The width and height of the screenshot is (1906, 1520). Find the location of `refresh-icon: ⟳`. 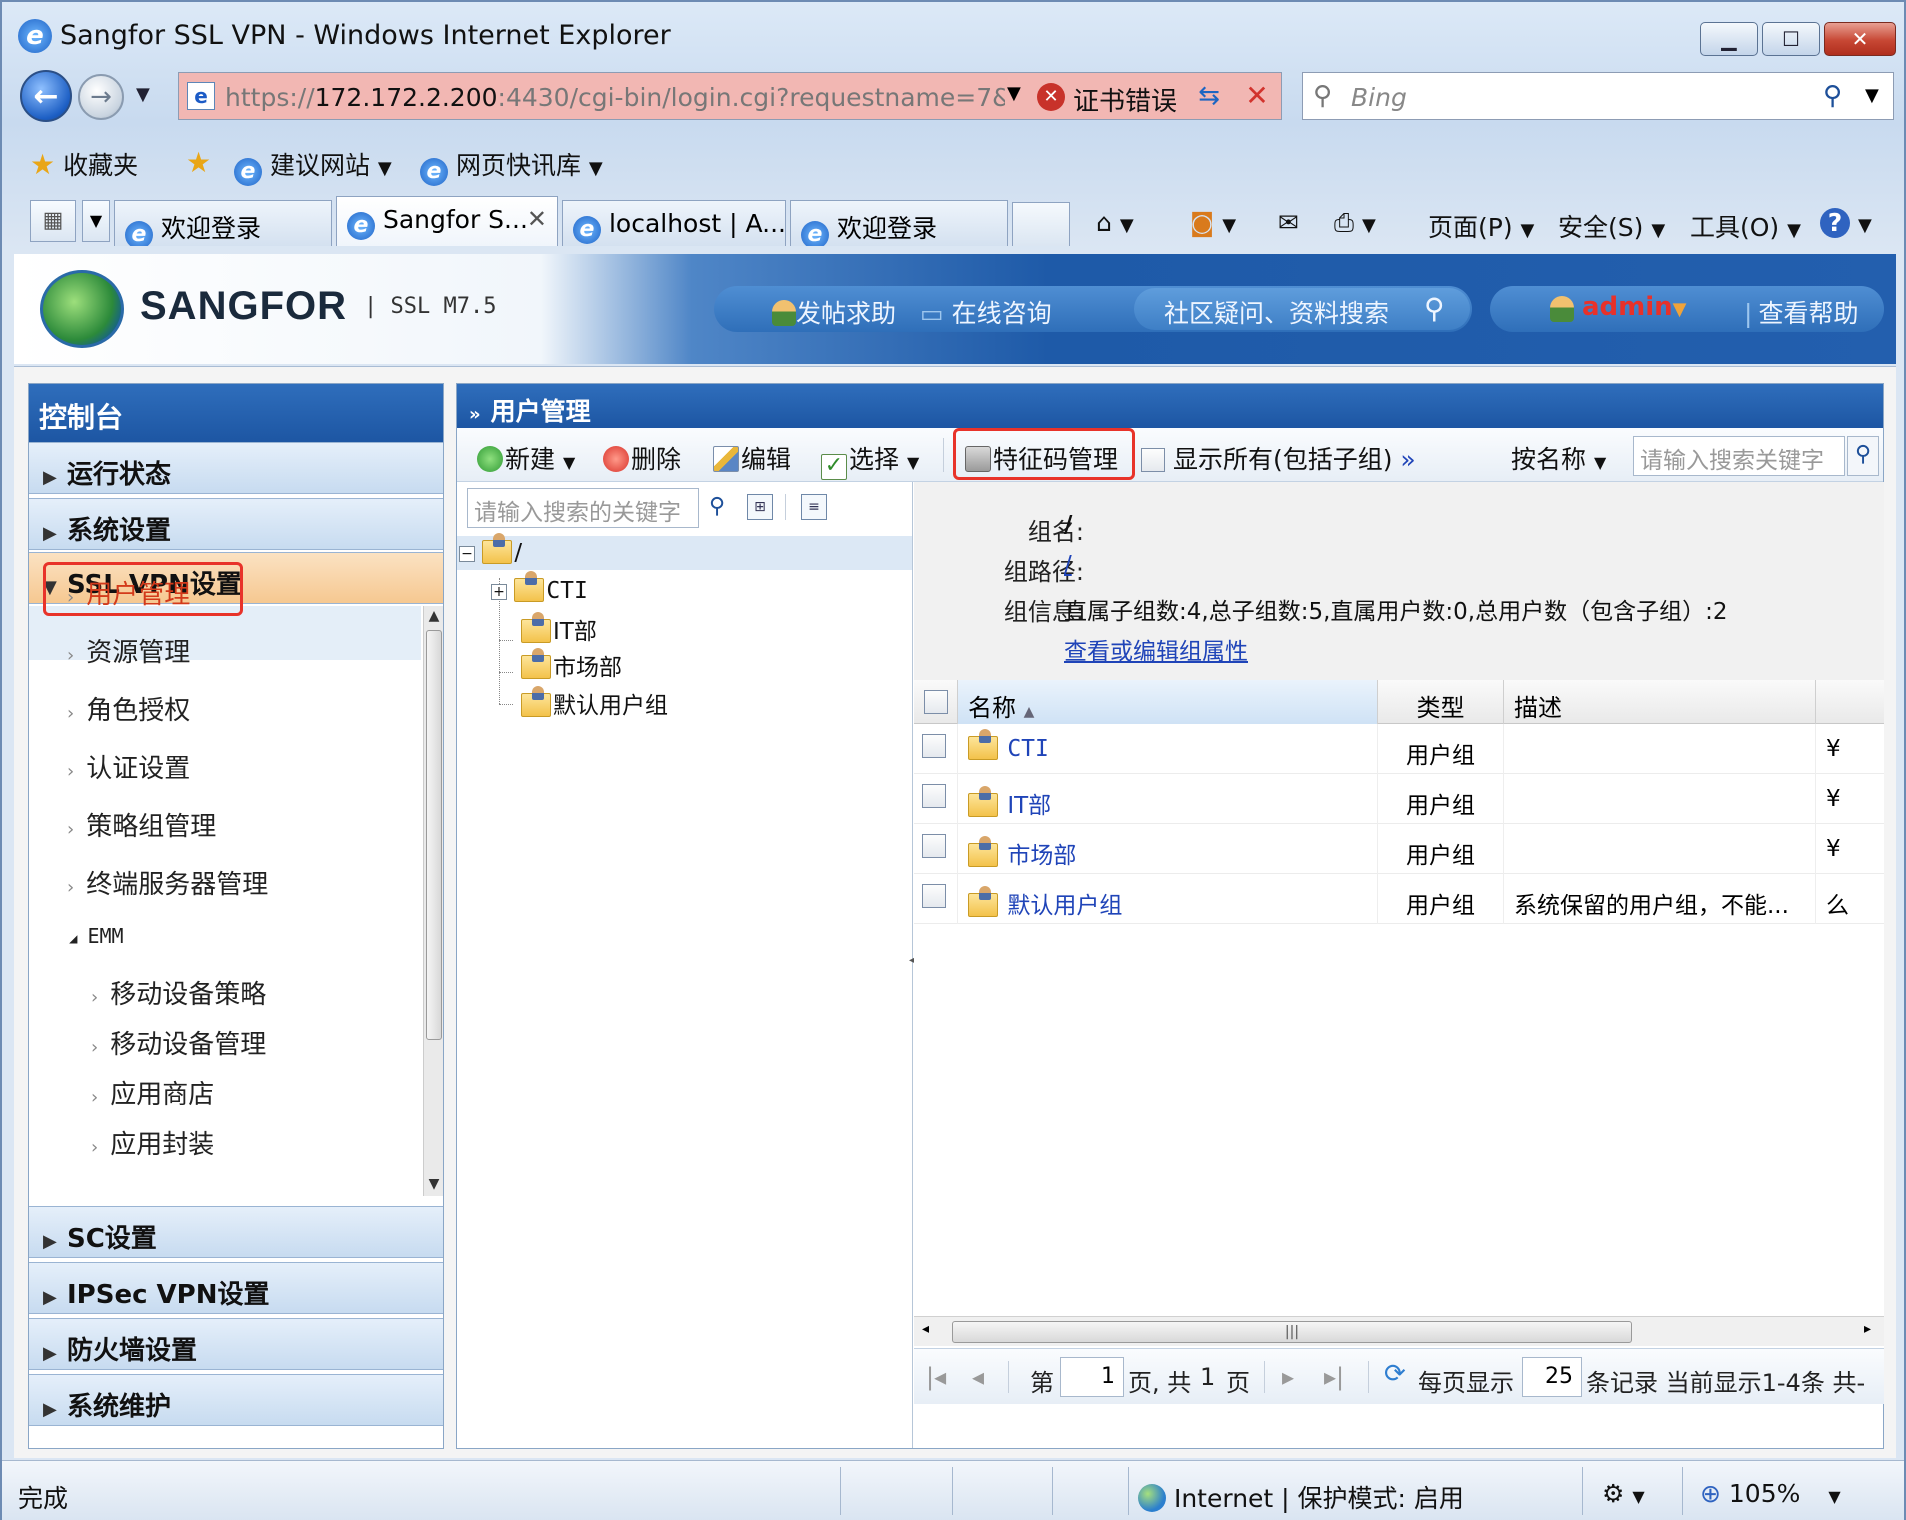

refresh-icon: ⟳ is located at coordinates (1395, 1374).